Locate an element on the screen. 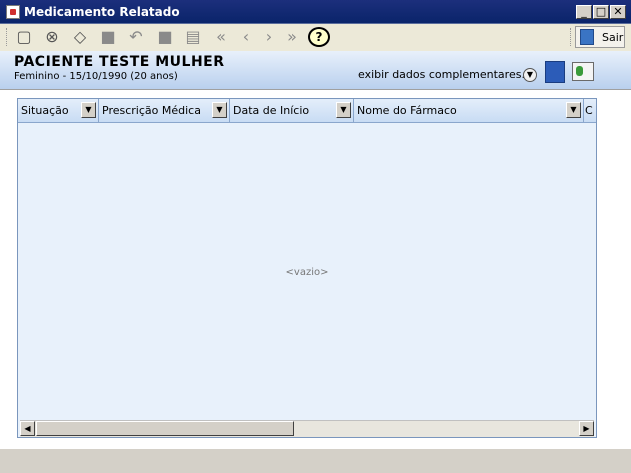  shield-document-icon is located at coordinates (555, 72).